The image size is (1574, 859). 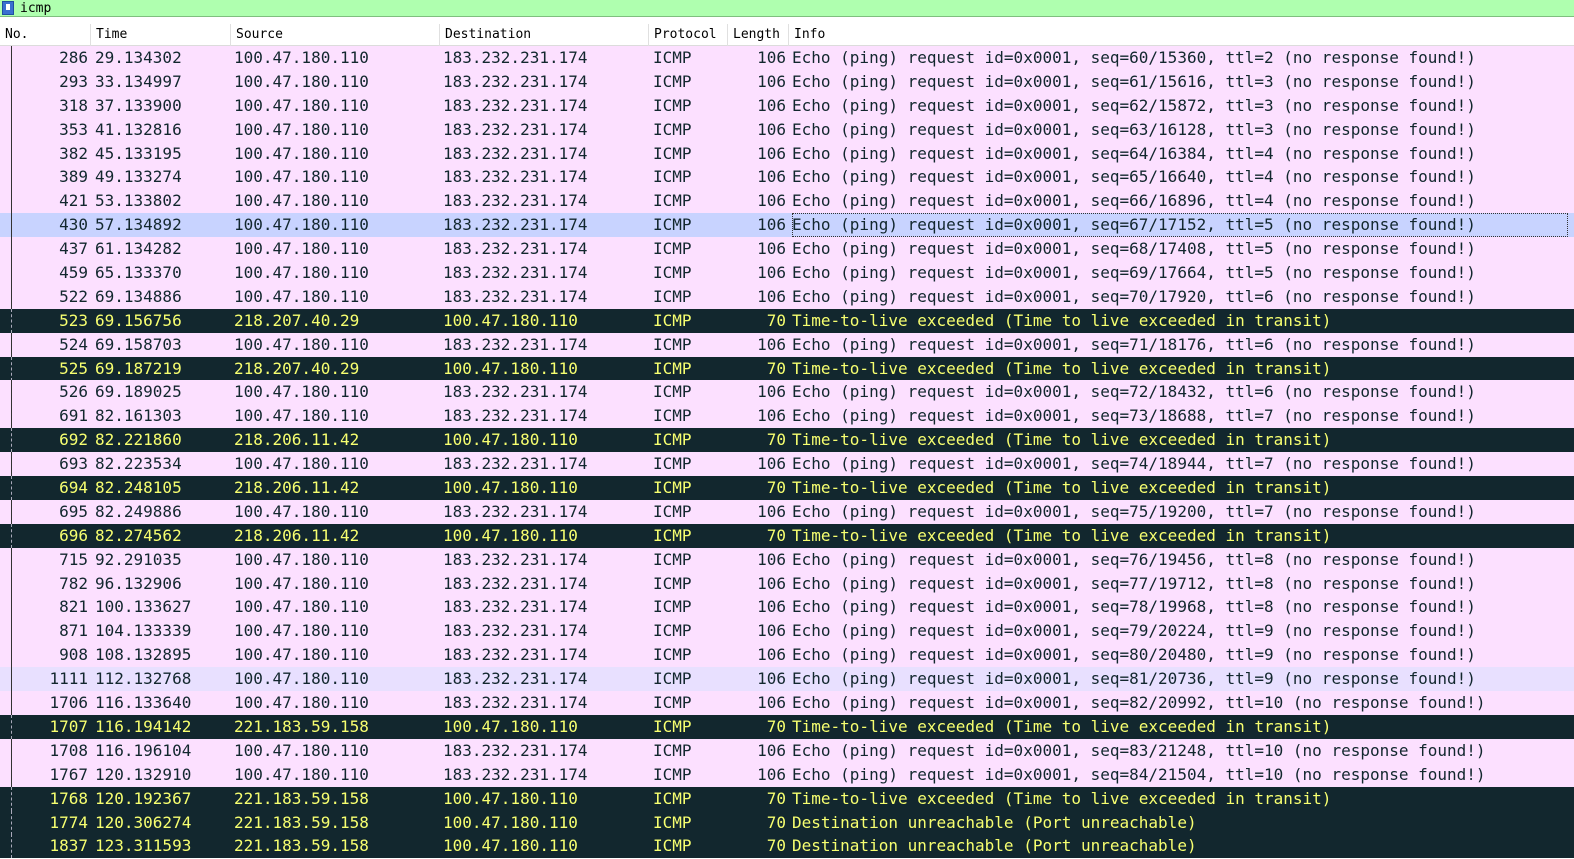 What do you see at coordinates (297, 368) in the screenshot?
I see `packet-source: 218.207.40.29` at bounding box center [297, 368].